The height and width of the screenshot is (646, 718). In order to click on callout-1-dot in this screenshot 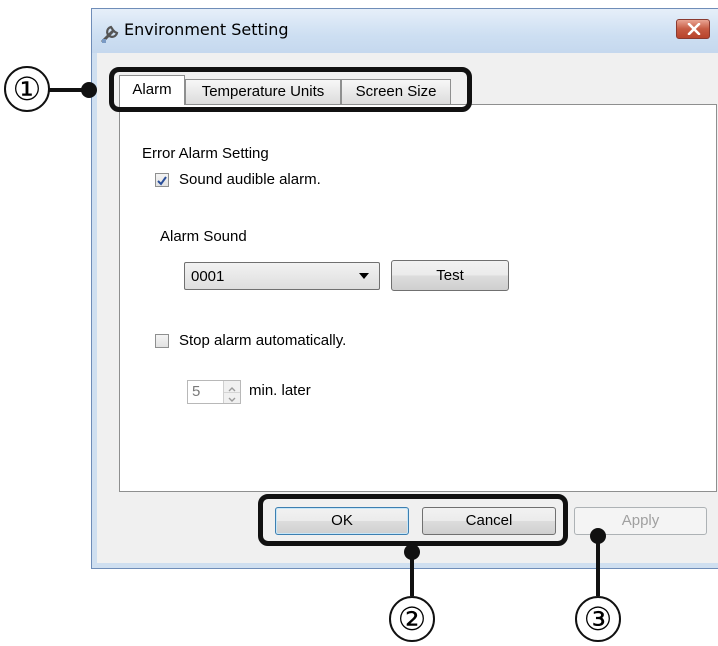, I will do `click(89, 90)`.